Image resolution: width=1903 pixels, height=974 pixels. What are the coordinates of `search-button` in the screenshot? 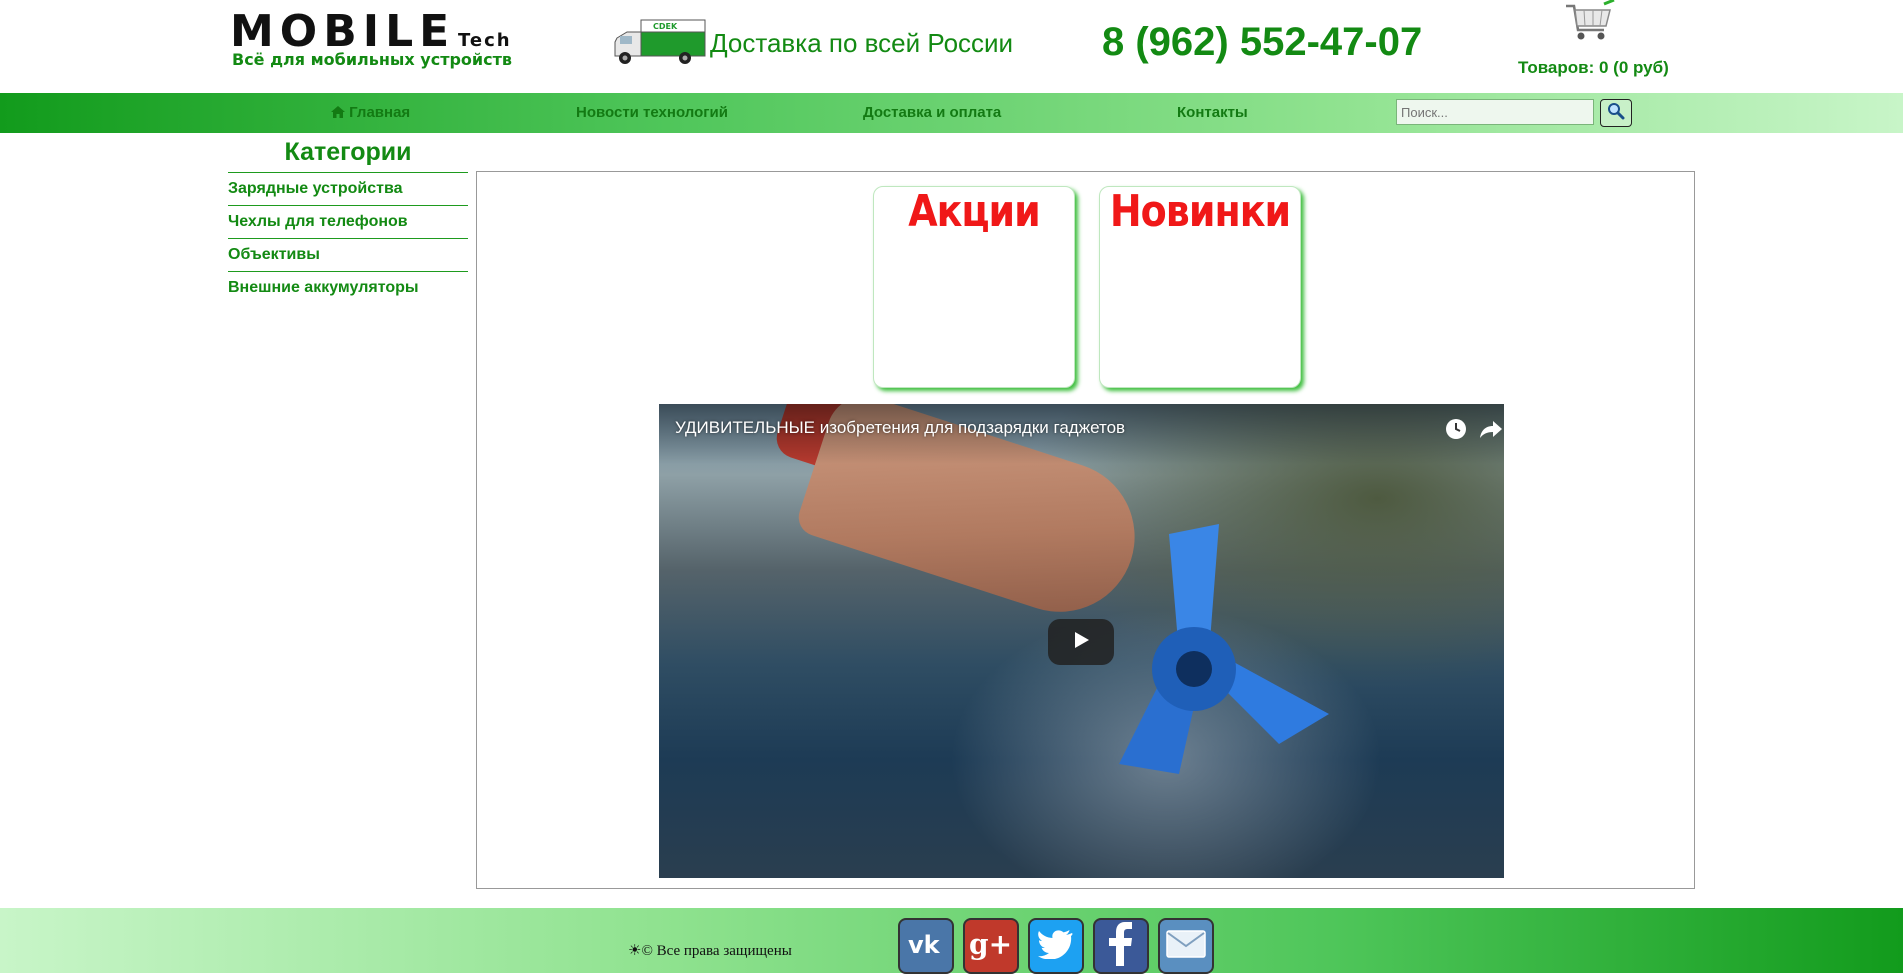 It's located at (1616, 113).